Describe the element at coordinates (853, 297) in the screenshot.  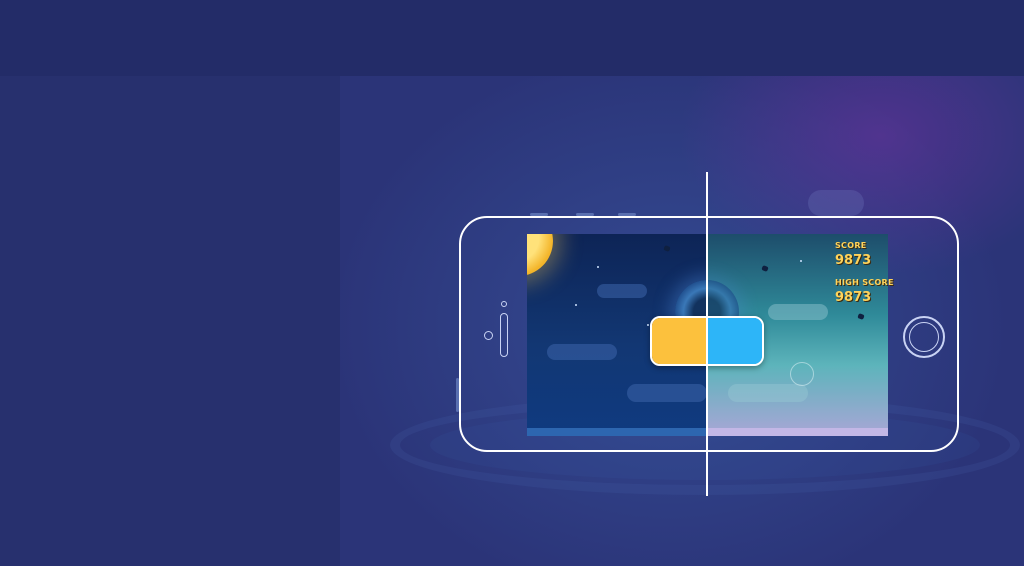
I see `high-score-value: 9873` at that location.